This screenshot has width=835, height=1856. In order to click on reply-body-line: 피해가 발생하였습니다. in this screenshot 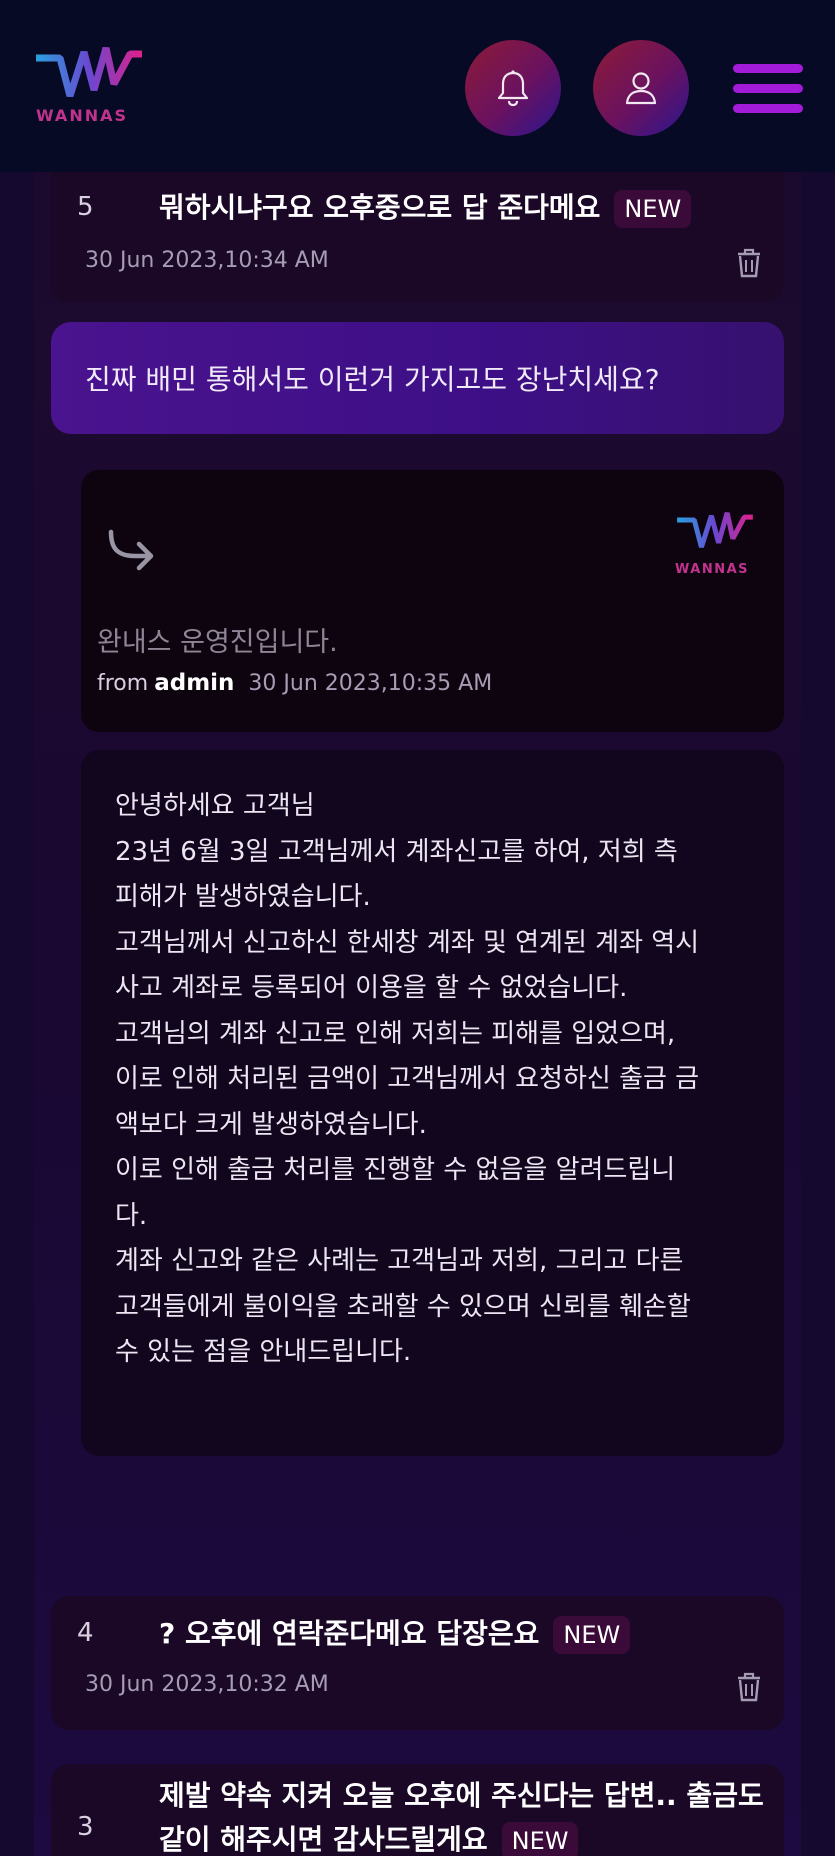, I will do `click(243, 897)`.